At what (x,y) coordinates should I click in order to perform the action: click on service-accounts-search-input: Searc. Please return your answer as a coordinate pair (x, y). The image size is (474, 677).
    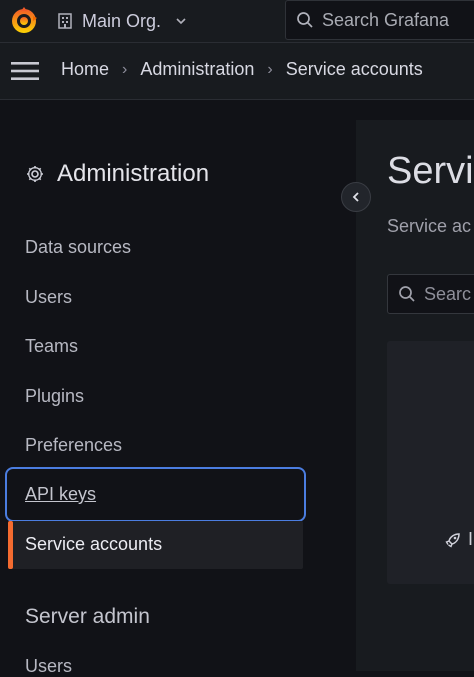
    Looking at the image, I should click on (430, 294).